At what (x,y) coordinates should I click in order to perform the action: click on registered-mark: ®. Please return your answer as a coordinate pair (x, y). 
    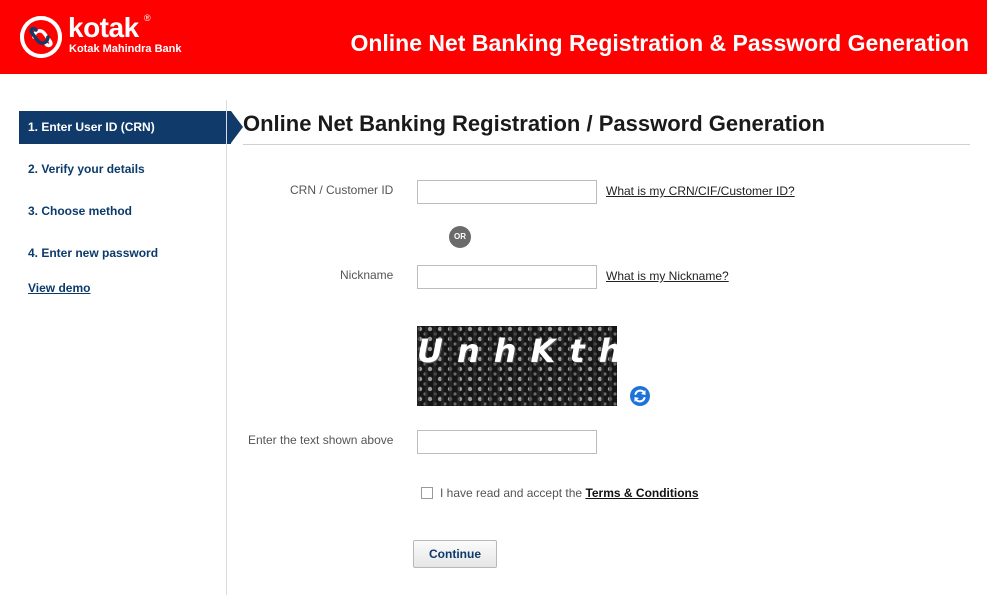
    Looking at the image, I should click on (147, 18).